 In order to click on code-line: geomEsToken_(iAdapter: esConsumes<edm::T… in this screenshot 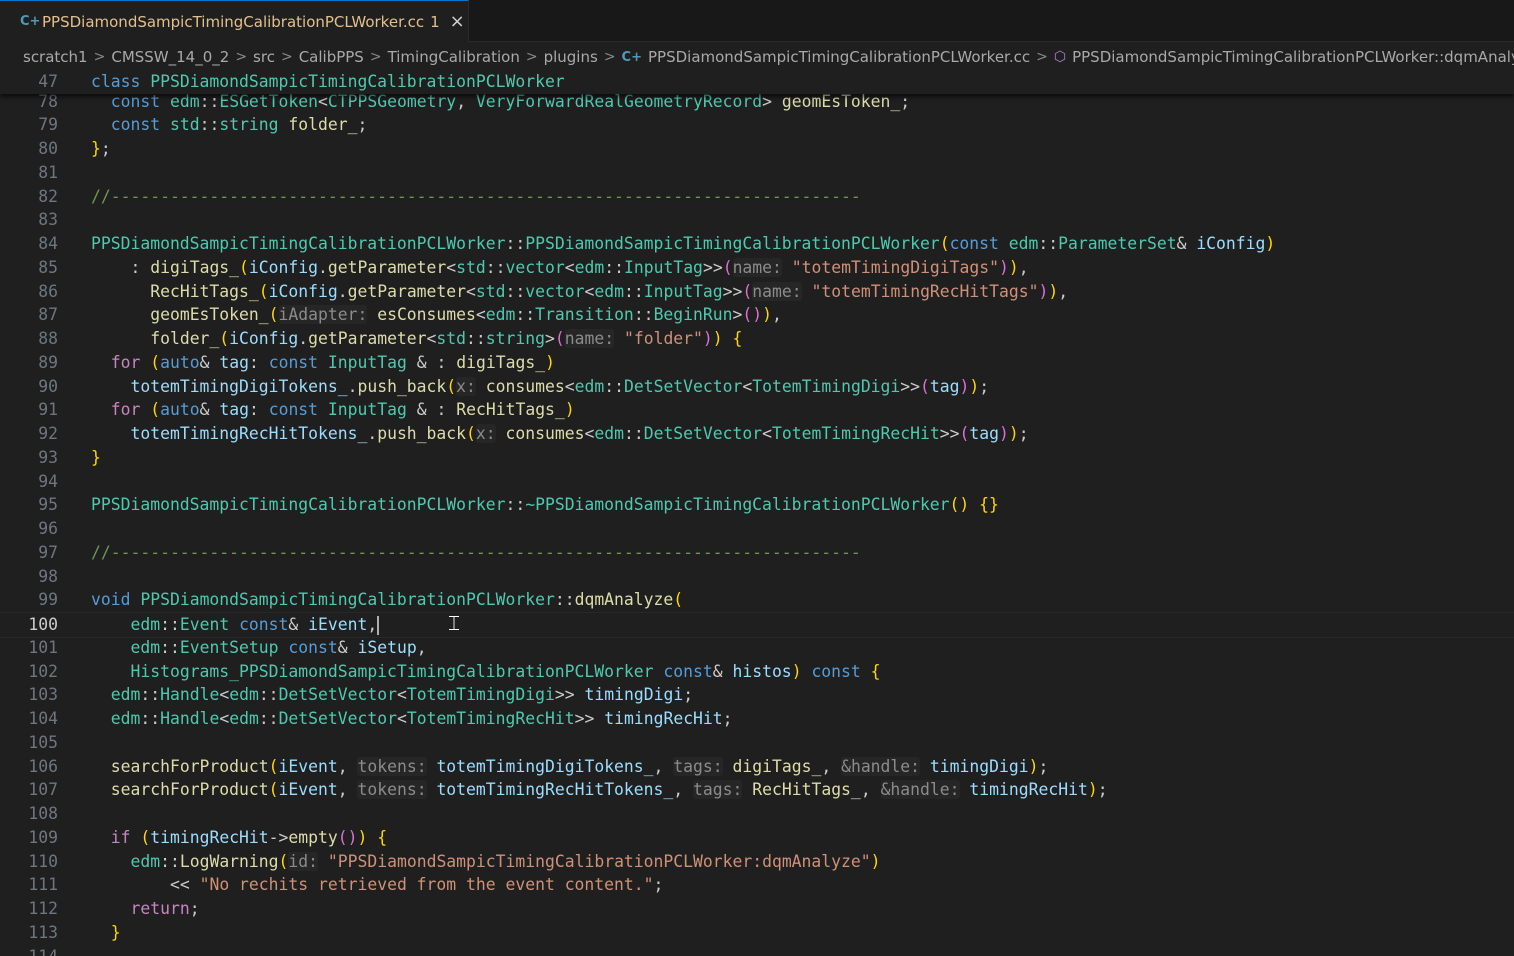, I will do `click(466, 315)`.